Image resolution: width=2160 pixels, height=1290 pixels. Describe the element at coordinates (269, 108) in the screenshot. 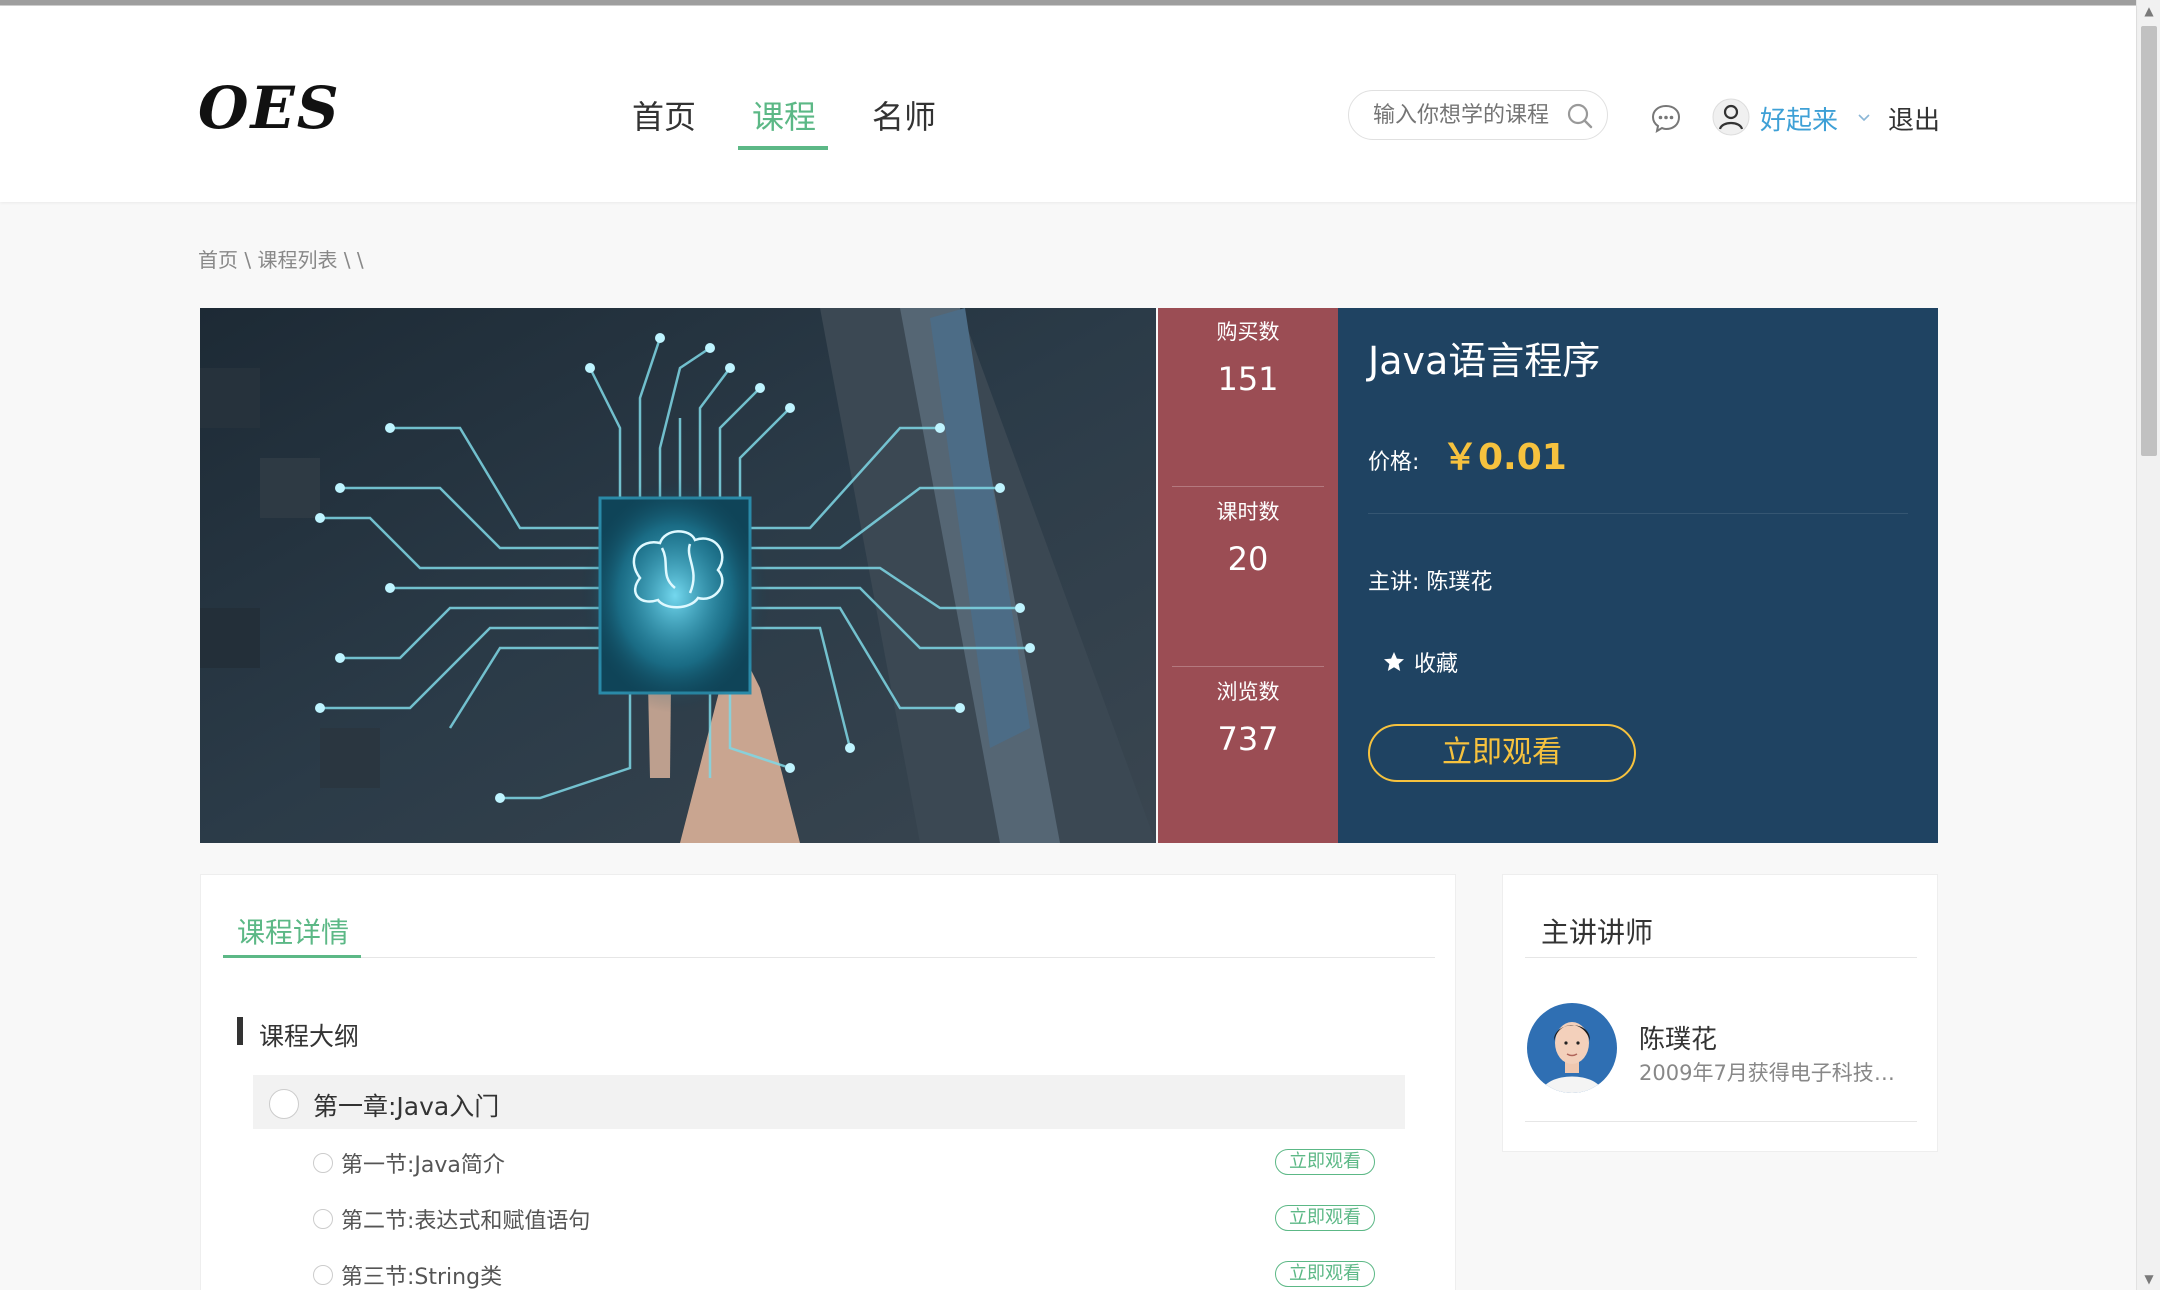

I see `site-logo: OES` at that location.